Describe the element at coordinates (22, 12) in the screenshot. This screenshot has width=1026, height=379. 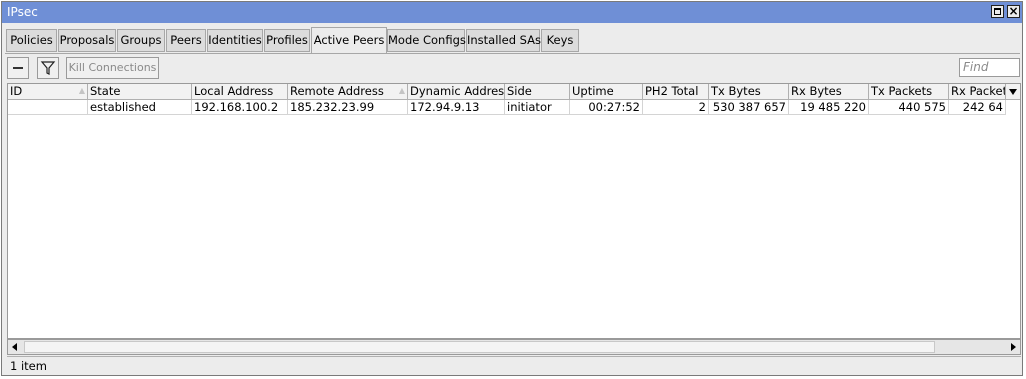
I see `window-title: IPsec` at that location.